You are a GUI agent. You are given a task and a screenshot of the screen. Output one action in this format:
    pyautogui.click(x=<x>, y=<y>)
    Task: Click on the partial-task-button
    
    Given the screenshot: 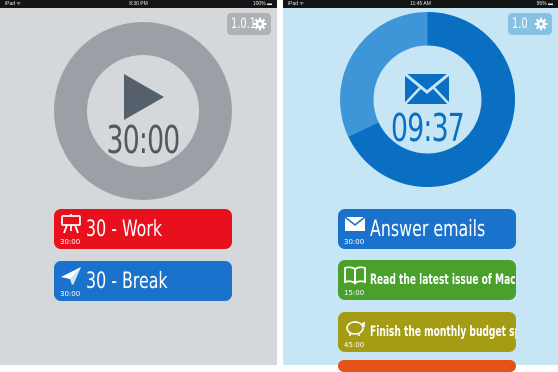 What is the action you would take?
    pyautogui.click(x=427, y=366)
    